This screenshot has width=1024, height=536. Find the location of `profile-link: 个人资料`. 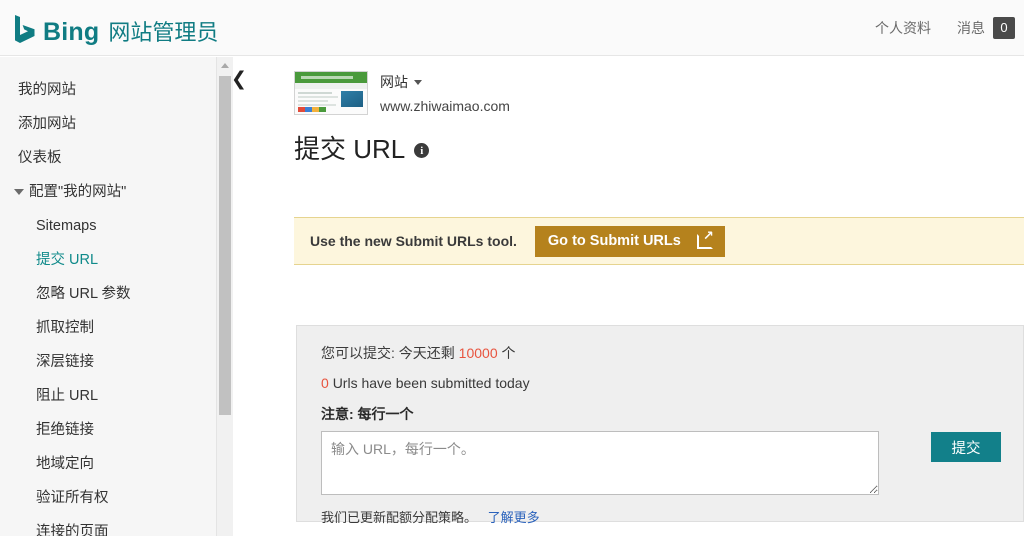

profile-link: 个人资料 is located at coordinates (903, 28).